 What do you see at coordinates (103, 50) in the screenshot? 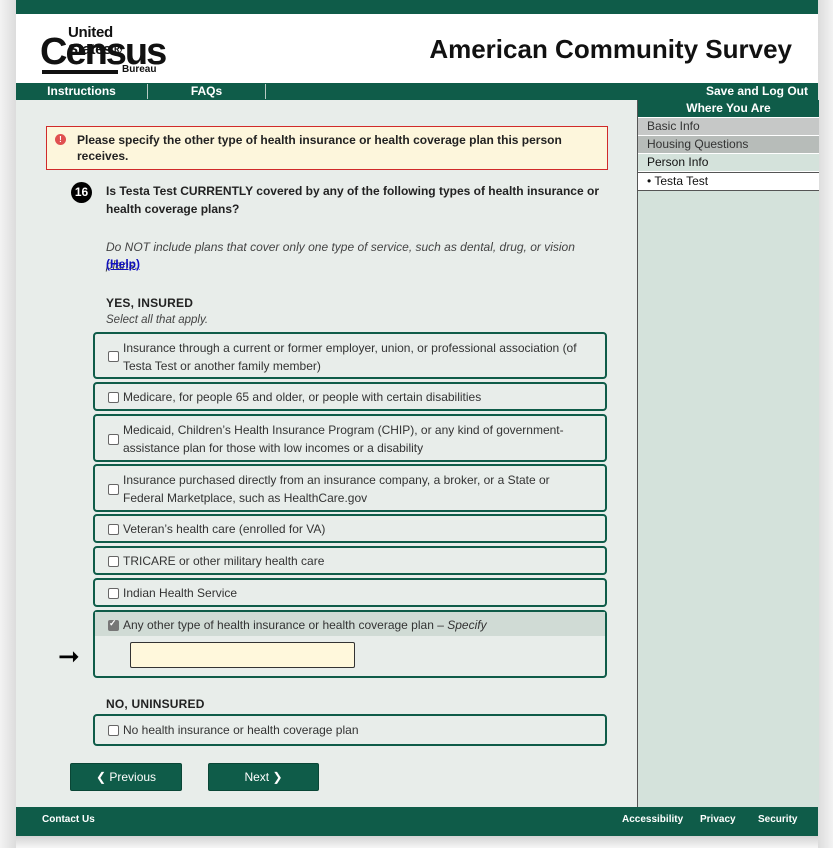
I see `census-logo: United States® Census Bureau` at bounding box center [103, 50].